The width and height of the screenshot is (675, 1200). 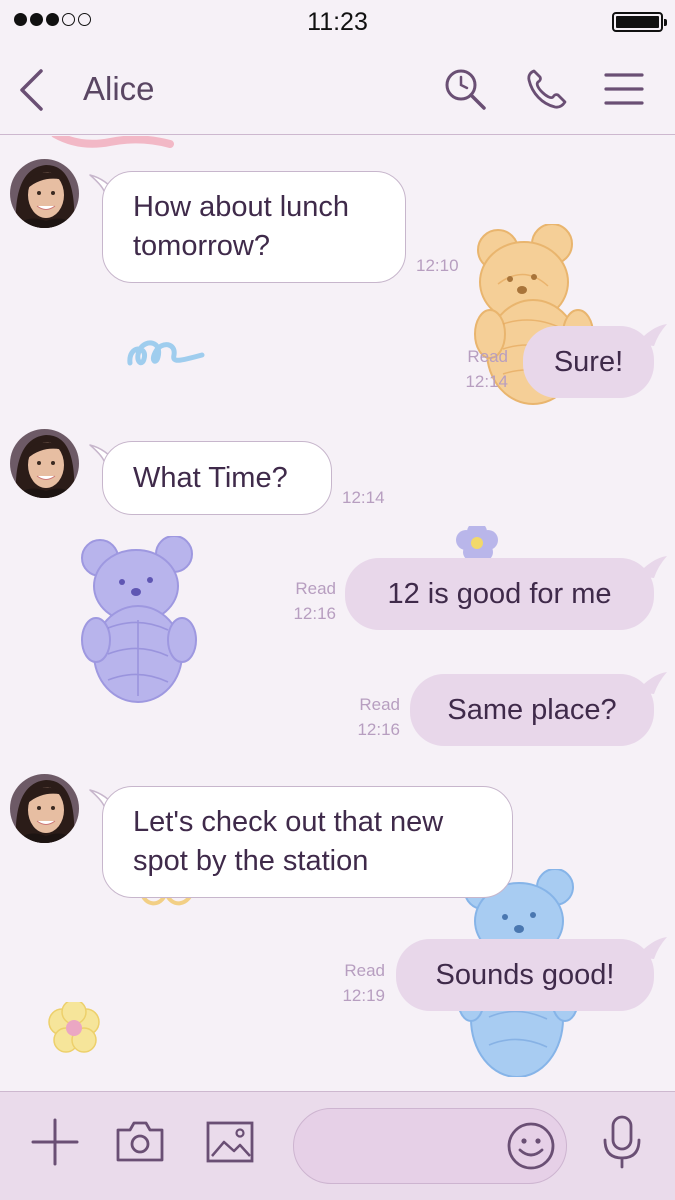 What do you see at coordinates (201, 246) in the screenshot?
I see `message-line: tomorrow?` at bounding box center [201, 246].